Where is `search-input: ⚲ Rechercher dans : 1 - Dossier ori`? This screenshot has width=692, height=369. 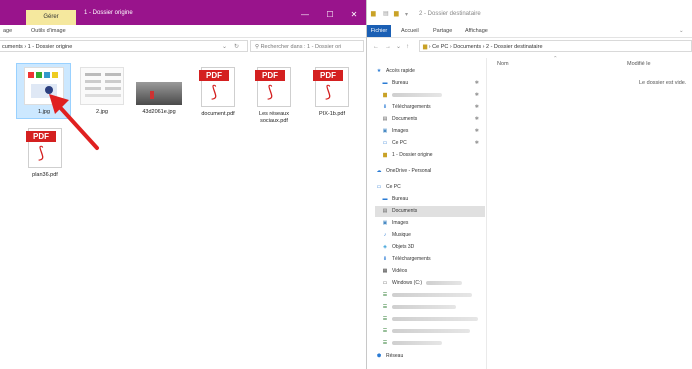
search-input: ⚲ Rechercher dans : 1 - Dossier ori is located at coordinates (307, 46).